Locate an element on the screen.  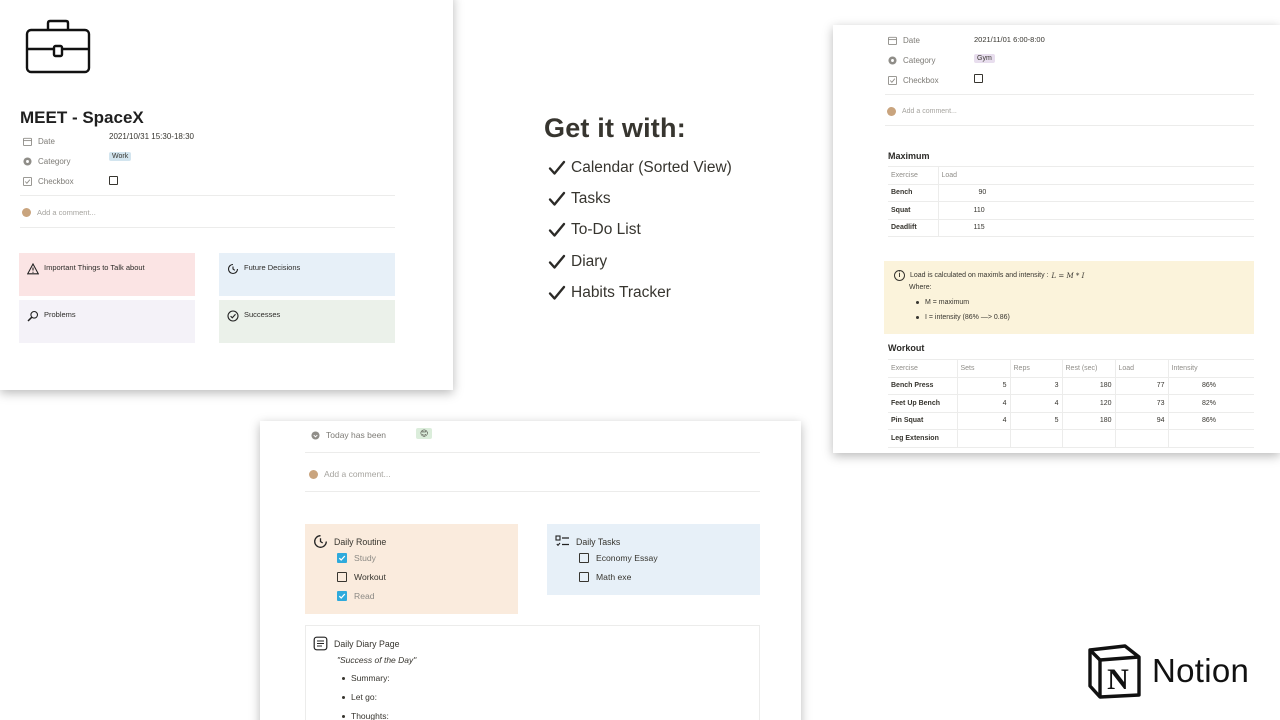
date-value: 2021/10/31 15:30-18:30 is located at coordinates (151, 136).